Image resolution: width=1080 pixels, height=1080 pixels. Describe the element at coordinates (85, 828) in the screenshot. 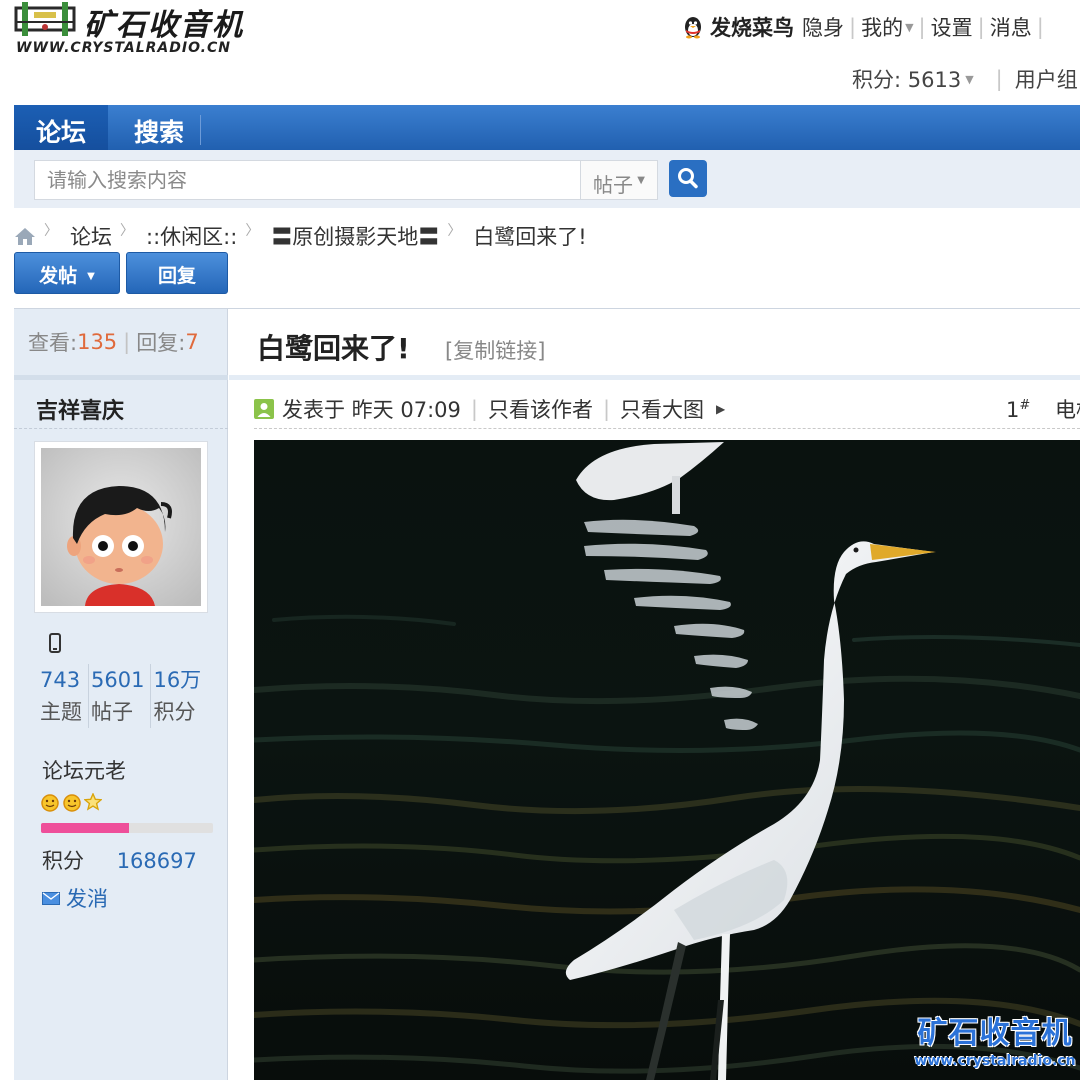

I see `level-progress-fill` at that location.